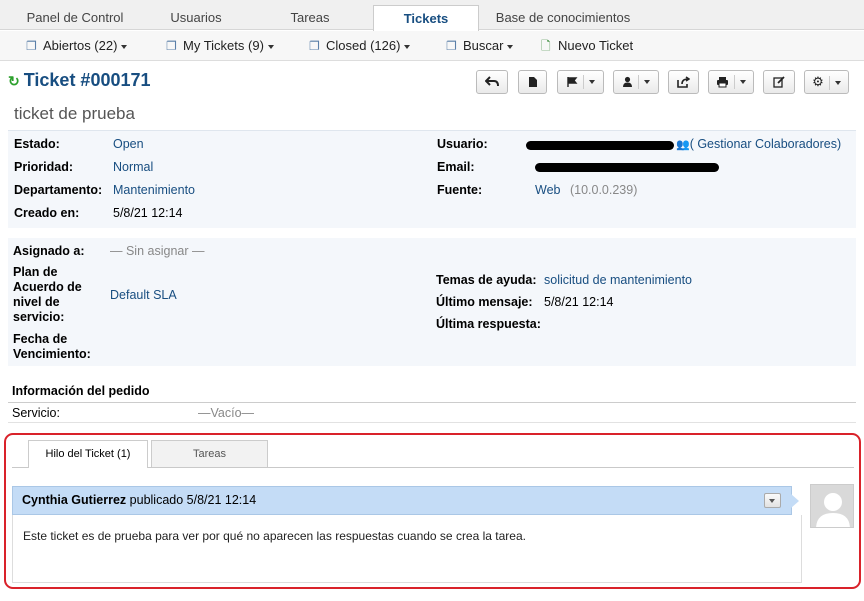 This screenshot has height=601, width=864. What do you see at coordinates (49, 251) in the screenshot?
I see `asignado-label: Asignado a:` at bounding box center [49, 251].